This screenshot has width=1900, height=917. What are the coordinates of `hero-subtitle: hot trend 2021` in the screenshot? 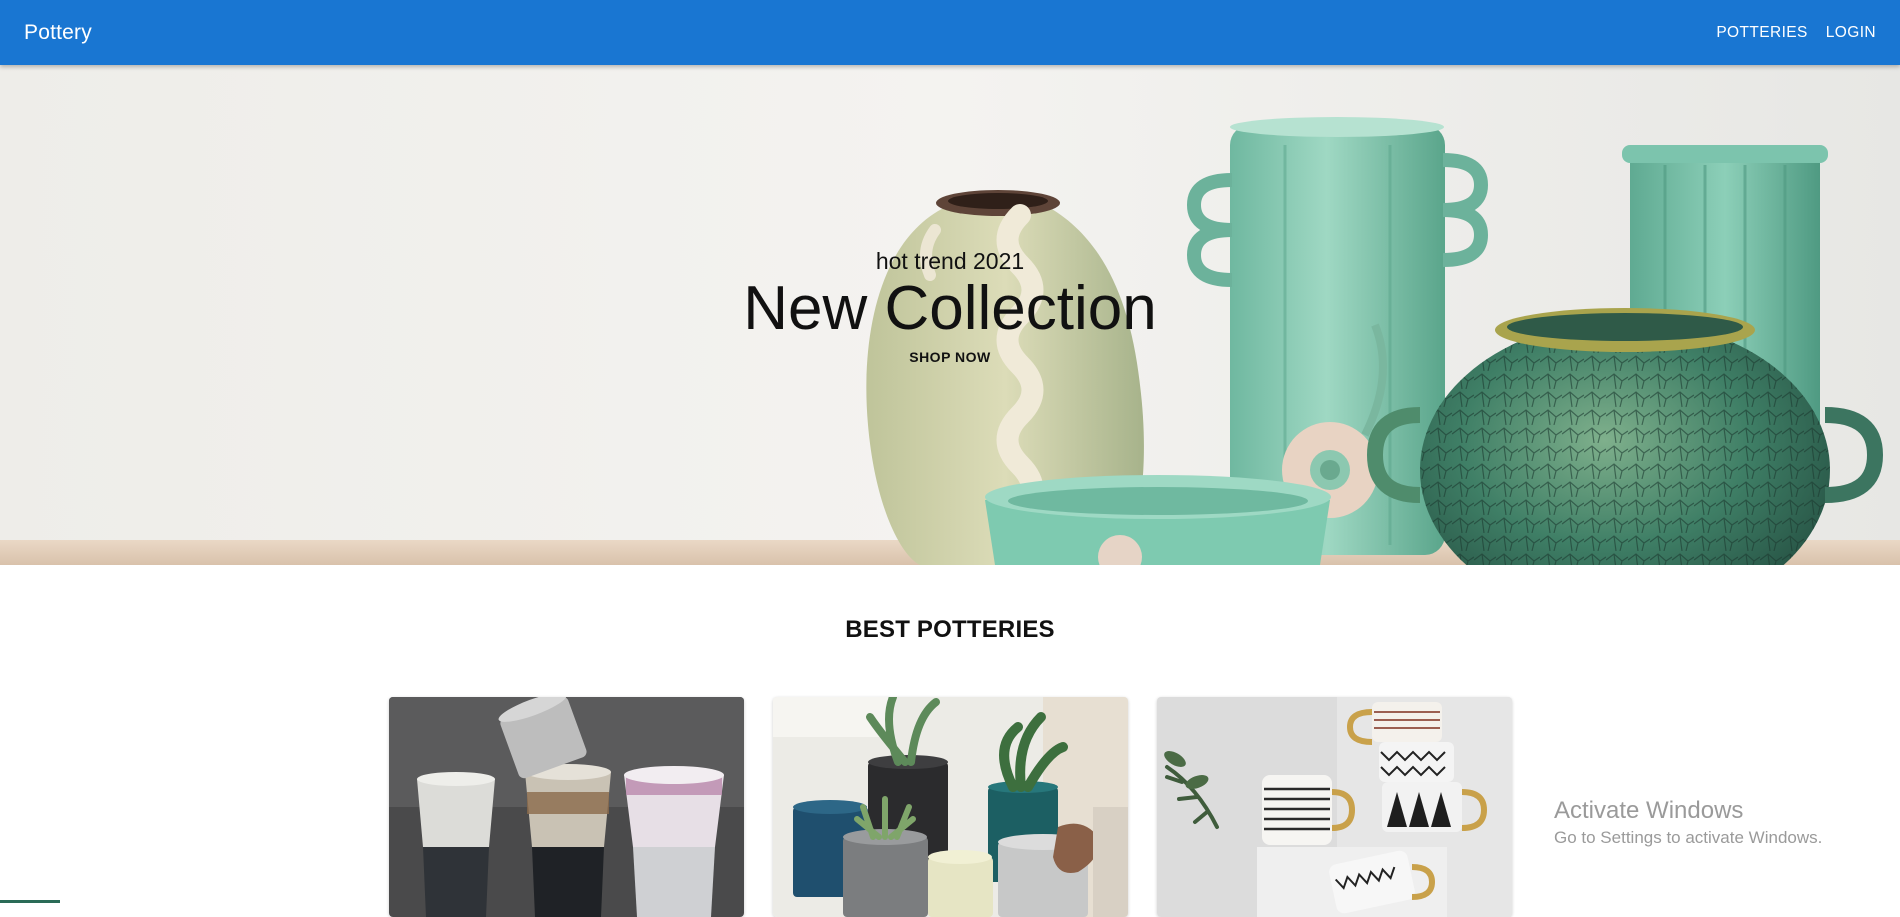 It's located at (950, 261).